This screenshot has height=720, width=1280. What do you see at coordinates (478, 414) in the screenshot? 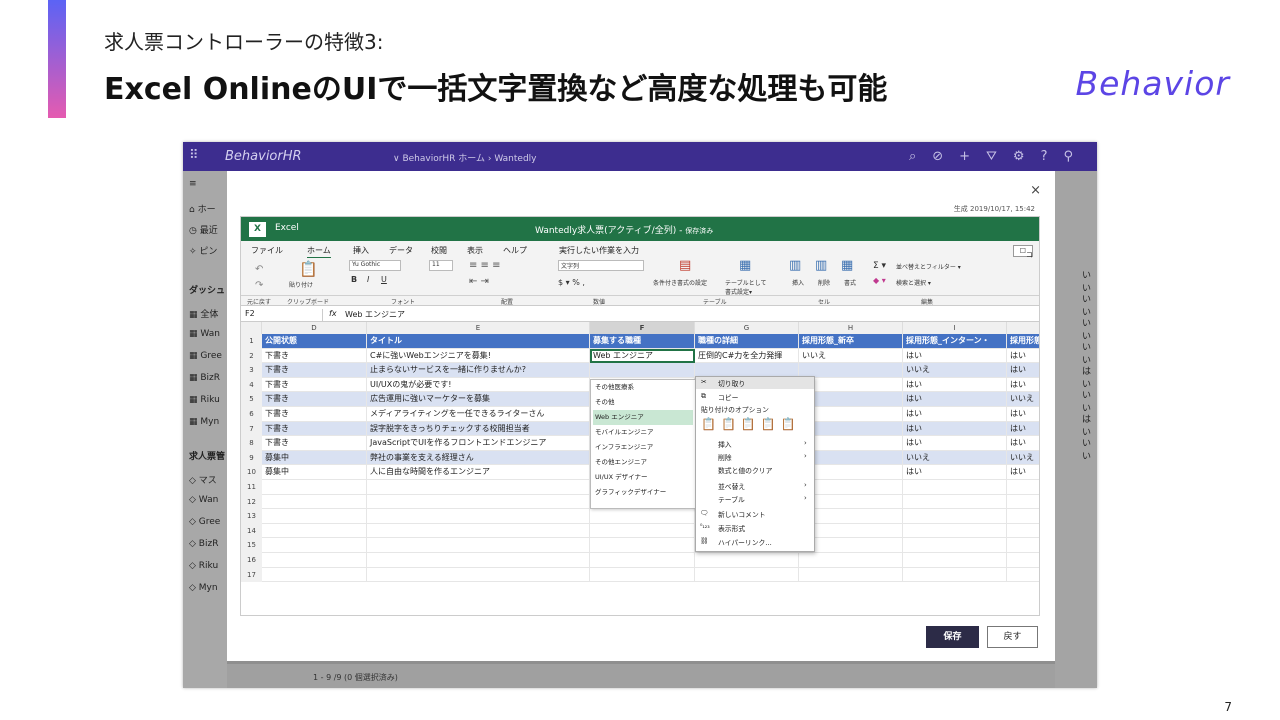
I see `table-cell: メディアライティングを一任できるライターさん` at bounding box center [478, 414].